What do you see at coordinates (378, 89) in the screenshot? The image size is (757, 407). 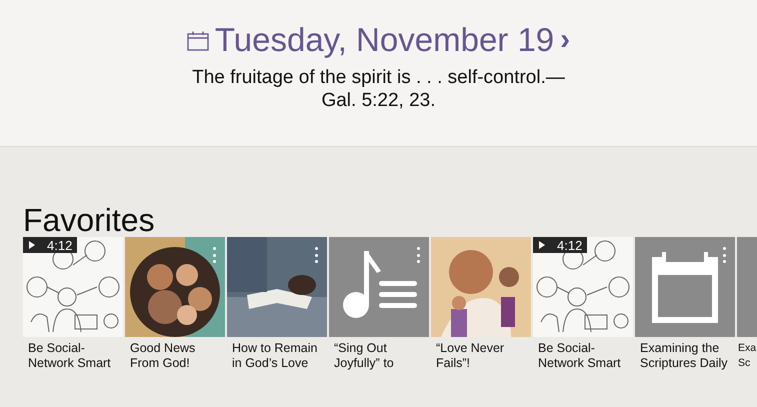 I see `verse-text: The fruitage of the spirit is . . . self-control.—Gal. 5:22, 23.` at bounding box center [378, 89].